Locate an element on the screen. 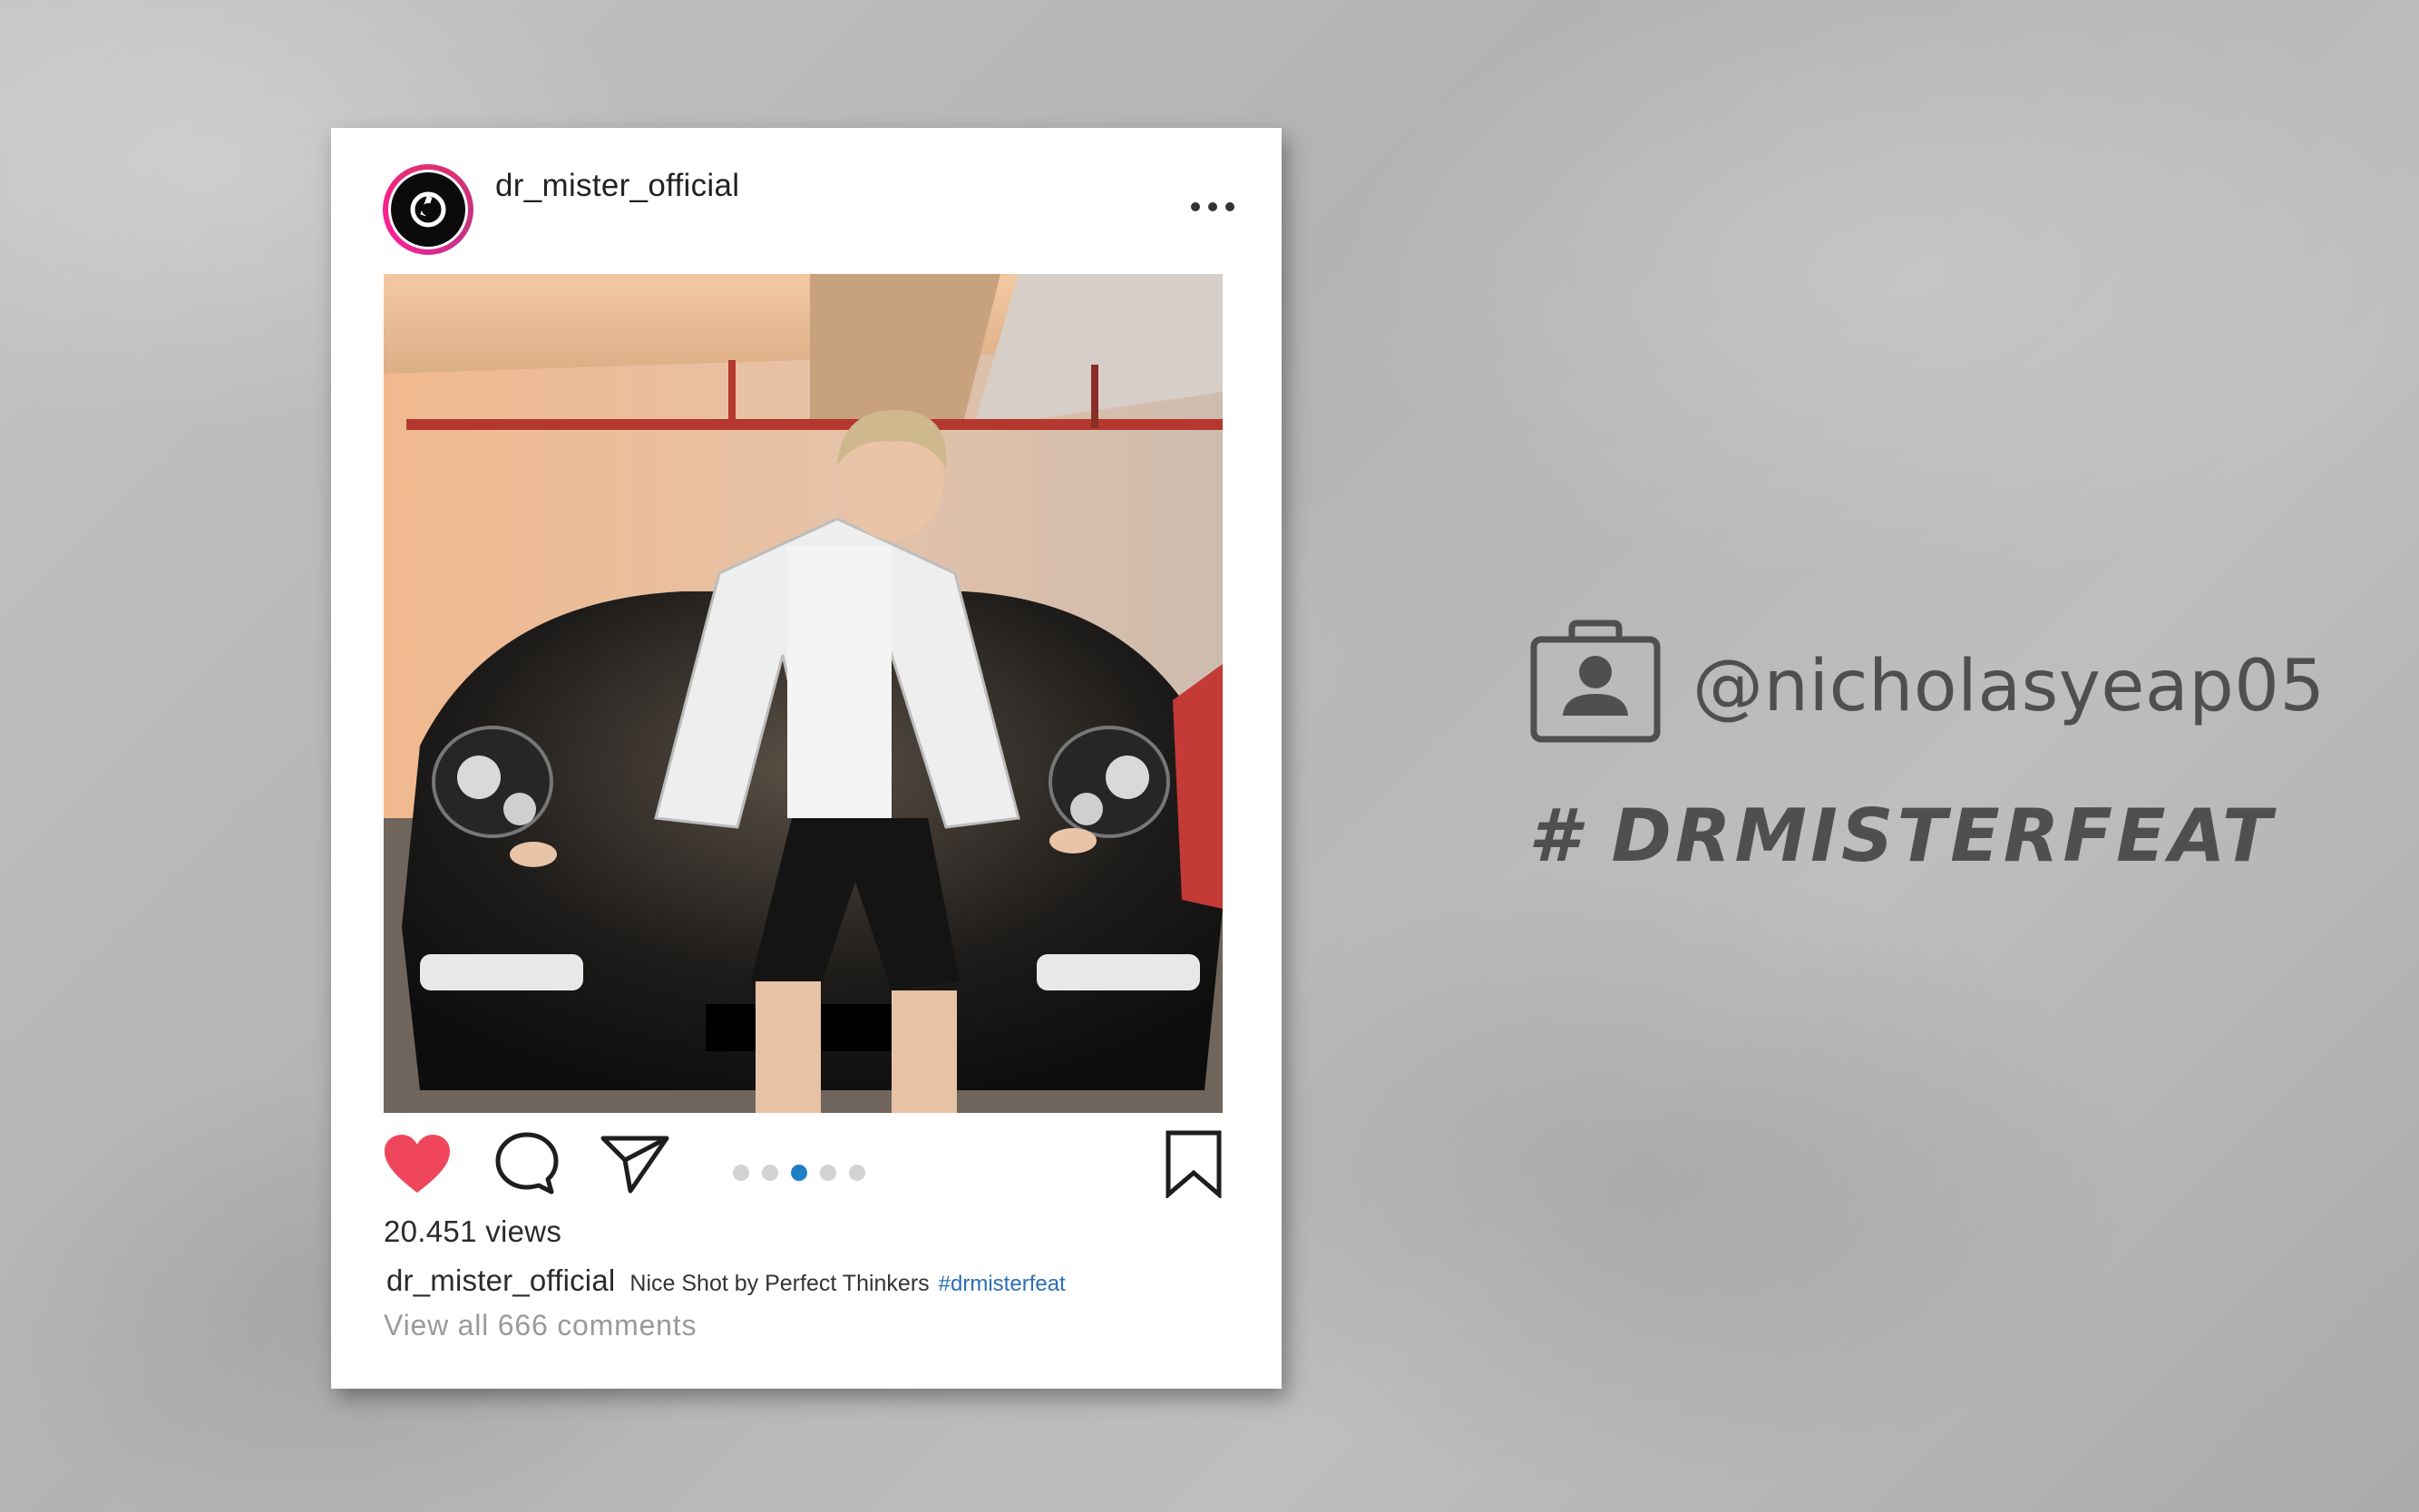 This screenshot has height=1512, width=2419. heart-icon is located at coordinates (418, 1164).